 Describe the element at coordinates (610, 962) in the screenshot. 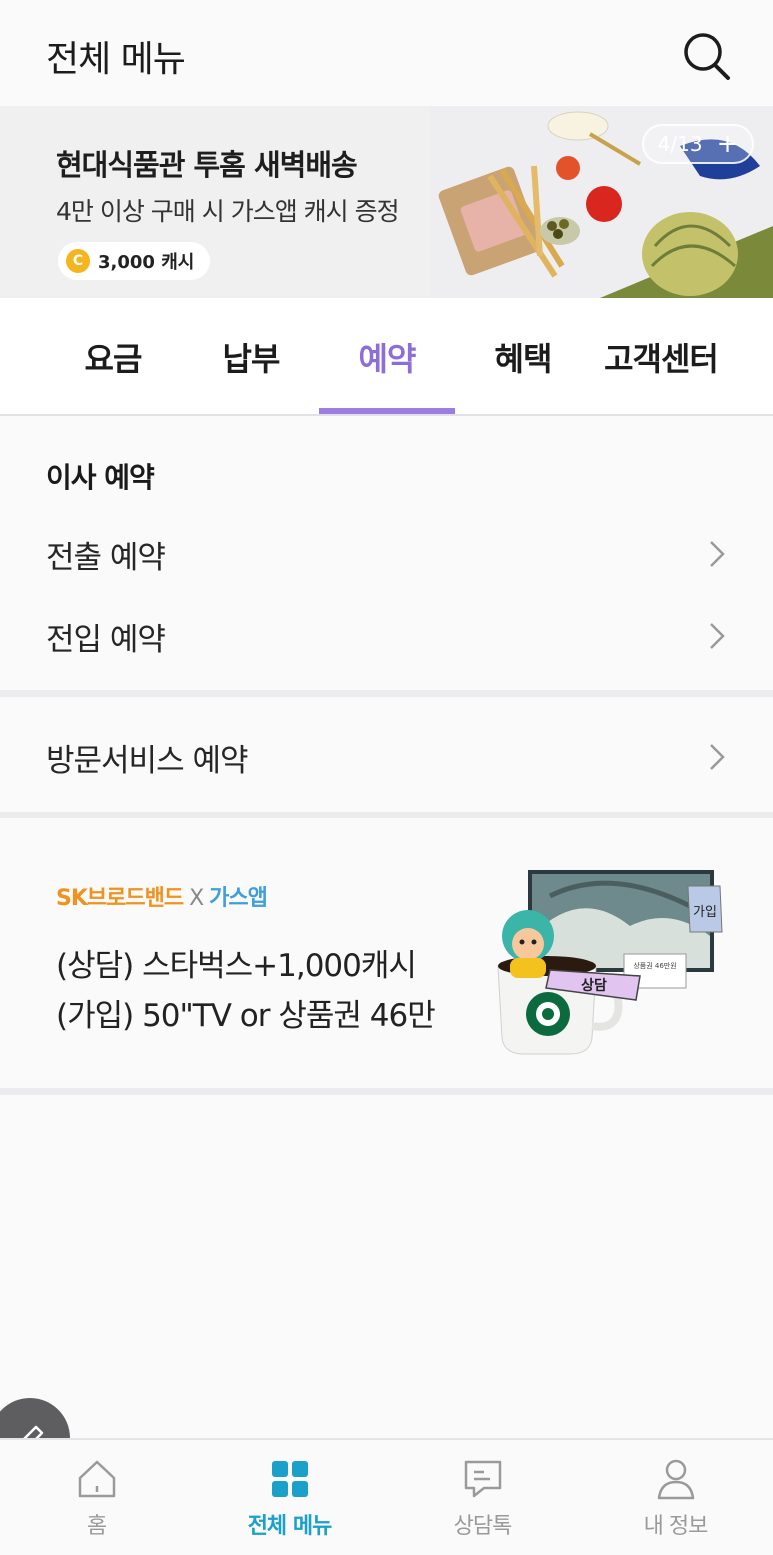

I see `tv-coffee-promo-image: 가입 상품권 46만원 상담` at that location.